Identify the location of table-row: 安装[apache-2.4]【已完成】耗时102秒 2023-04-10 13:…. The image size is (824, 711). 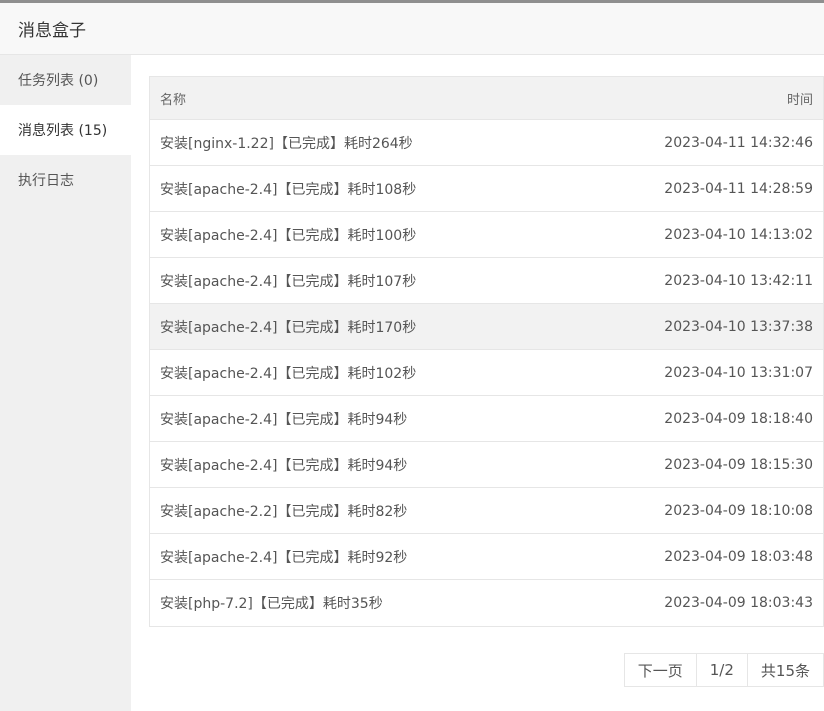
(486, 373).